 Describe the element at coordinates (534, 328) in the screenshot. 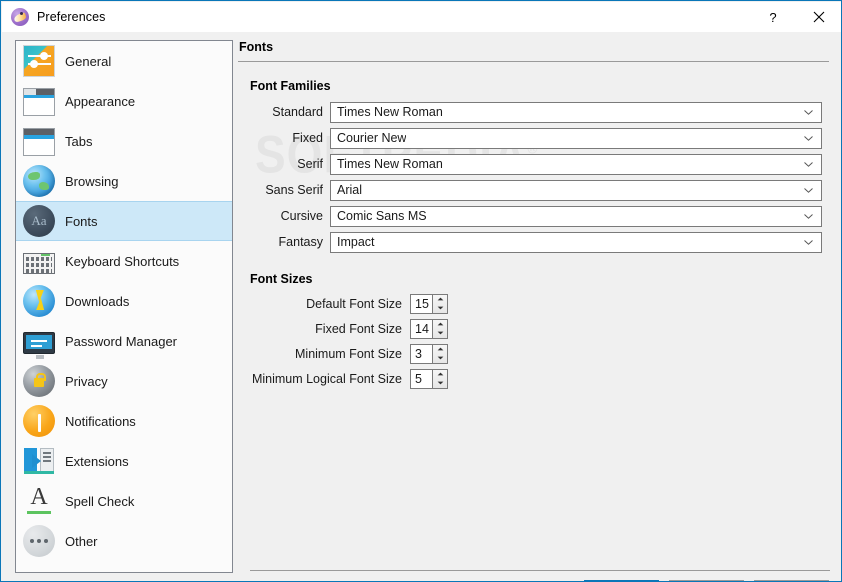

I see `size-row-fixed: Fixed Font Size 14` at that location.